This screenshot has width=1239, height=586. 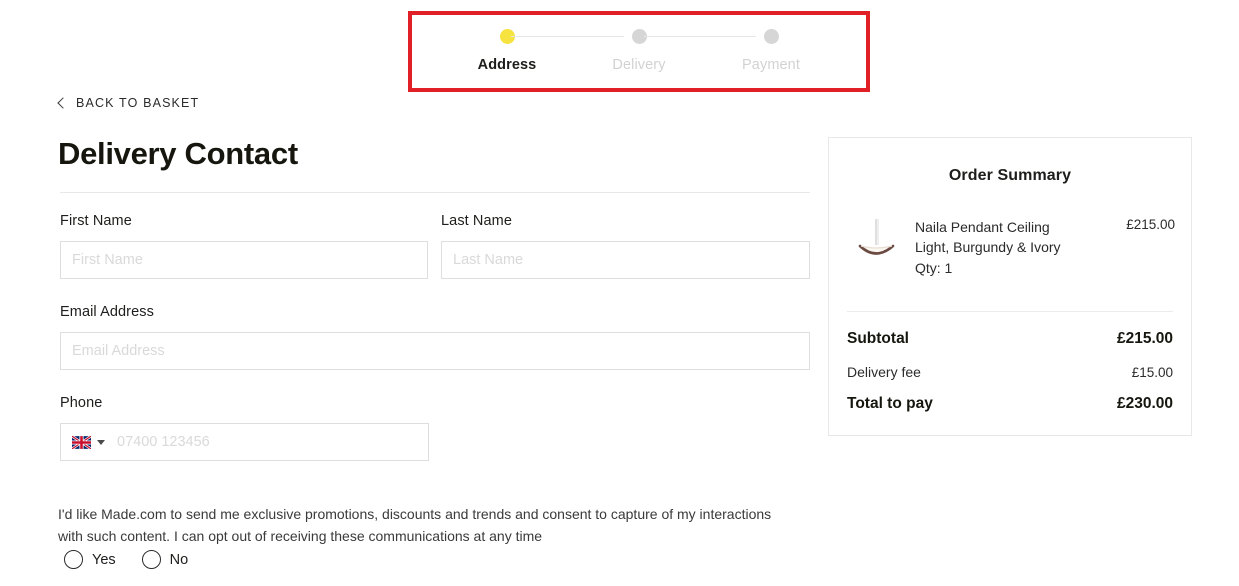 What do you see at coordinates (101, 442) in the screenshot?
I see `chevron-down-icon` at bounding box center [101, 442].